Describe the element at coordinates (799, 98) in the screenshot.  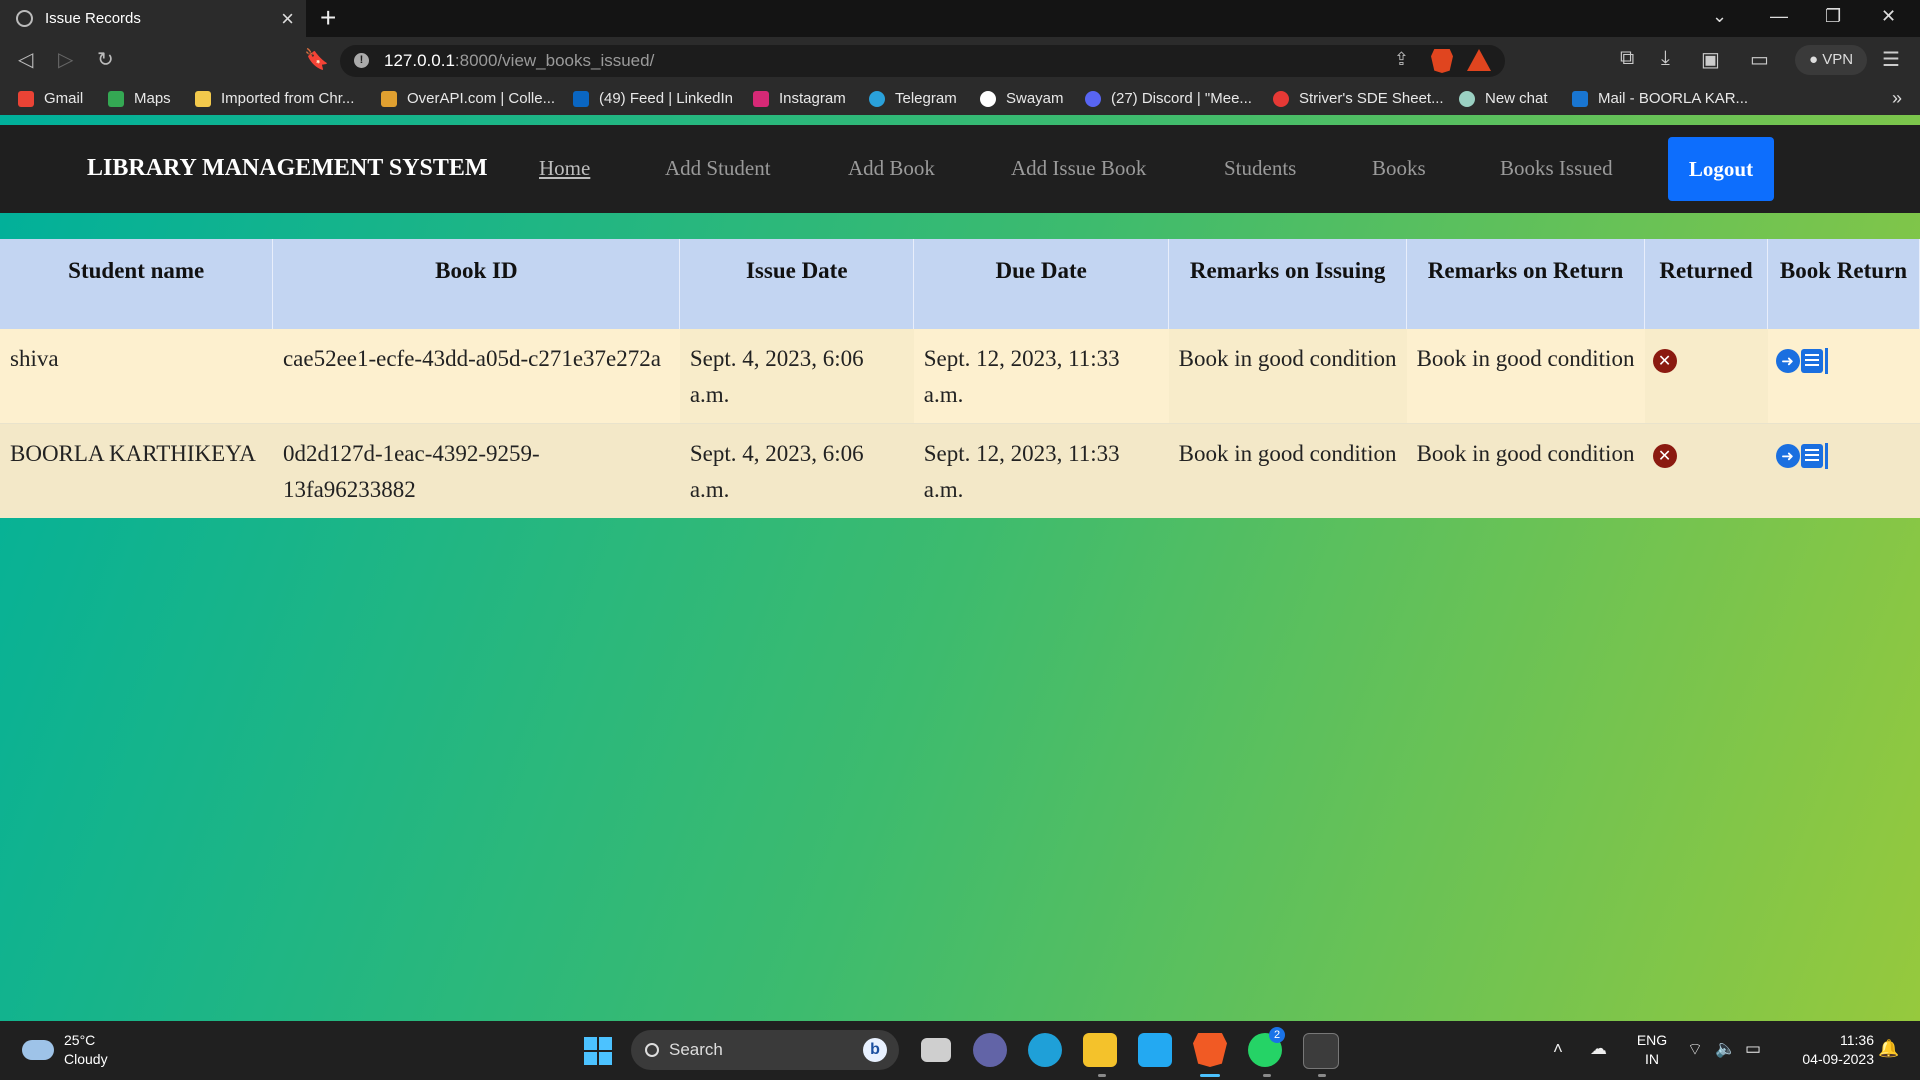
I see `bookmark-instagram: Instagram` at that location.